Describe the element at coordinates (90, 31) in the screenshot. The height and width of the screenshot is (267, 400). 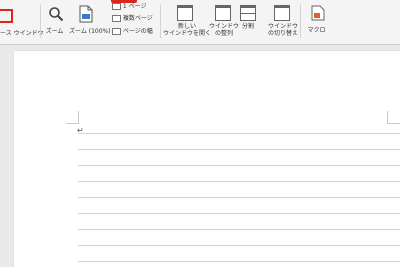
I see `zoom-100-label: ズーム (100%)` at that location.